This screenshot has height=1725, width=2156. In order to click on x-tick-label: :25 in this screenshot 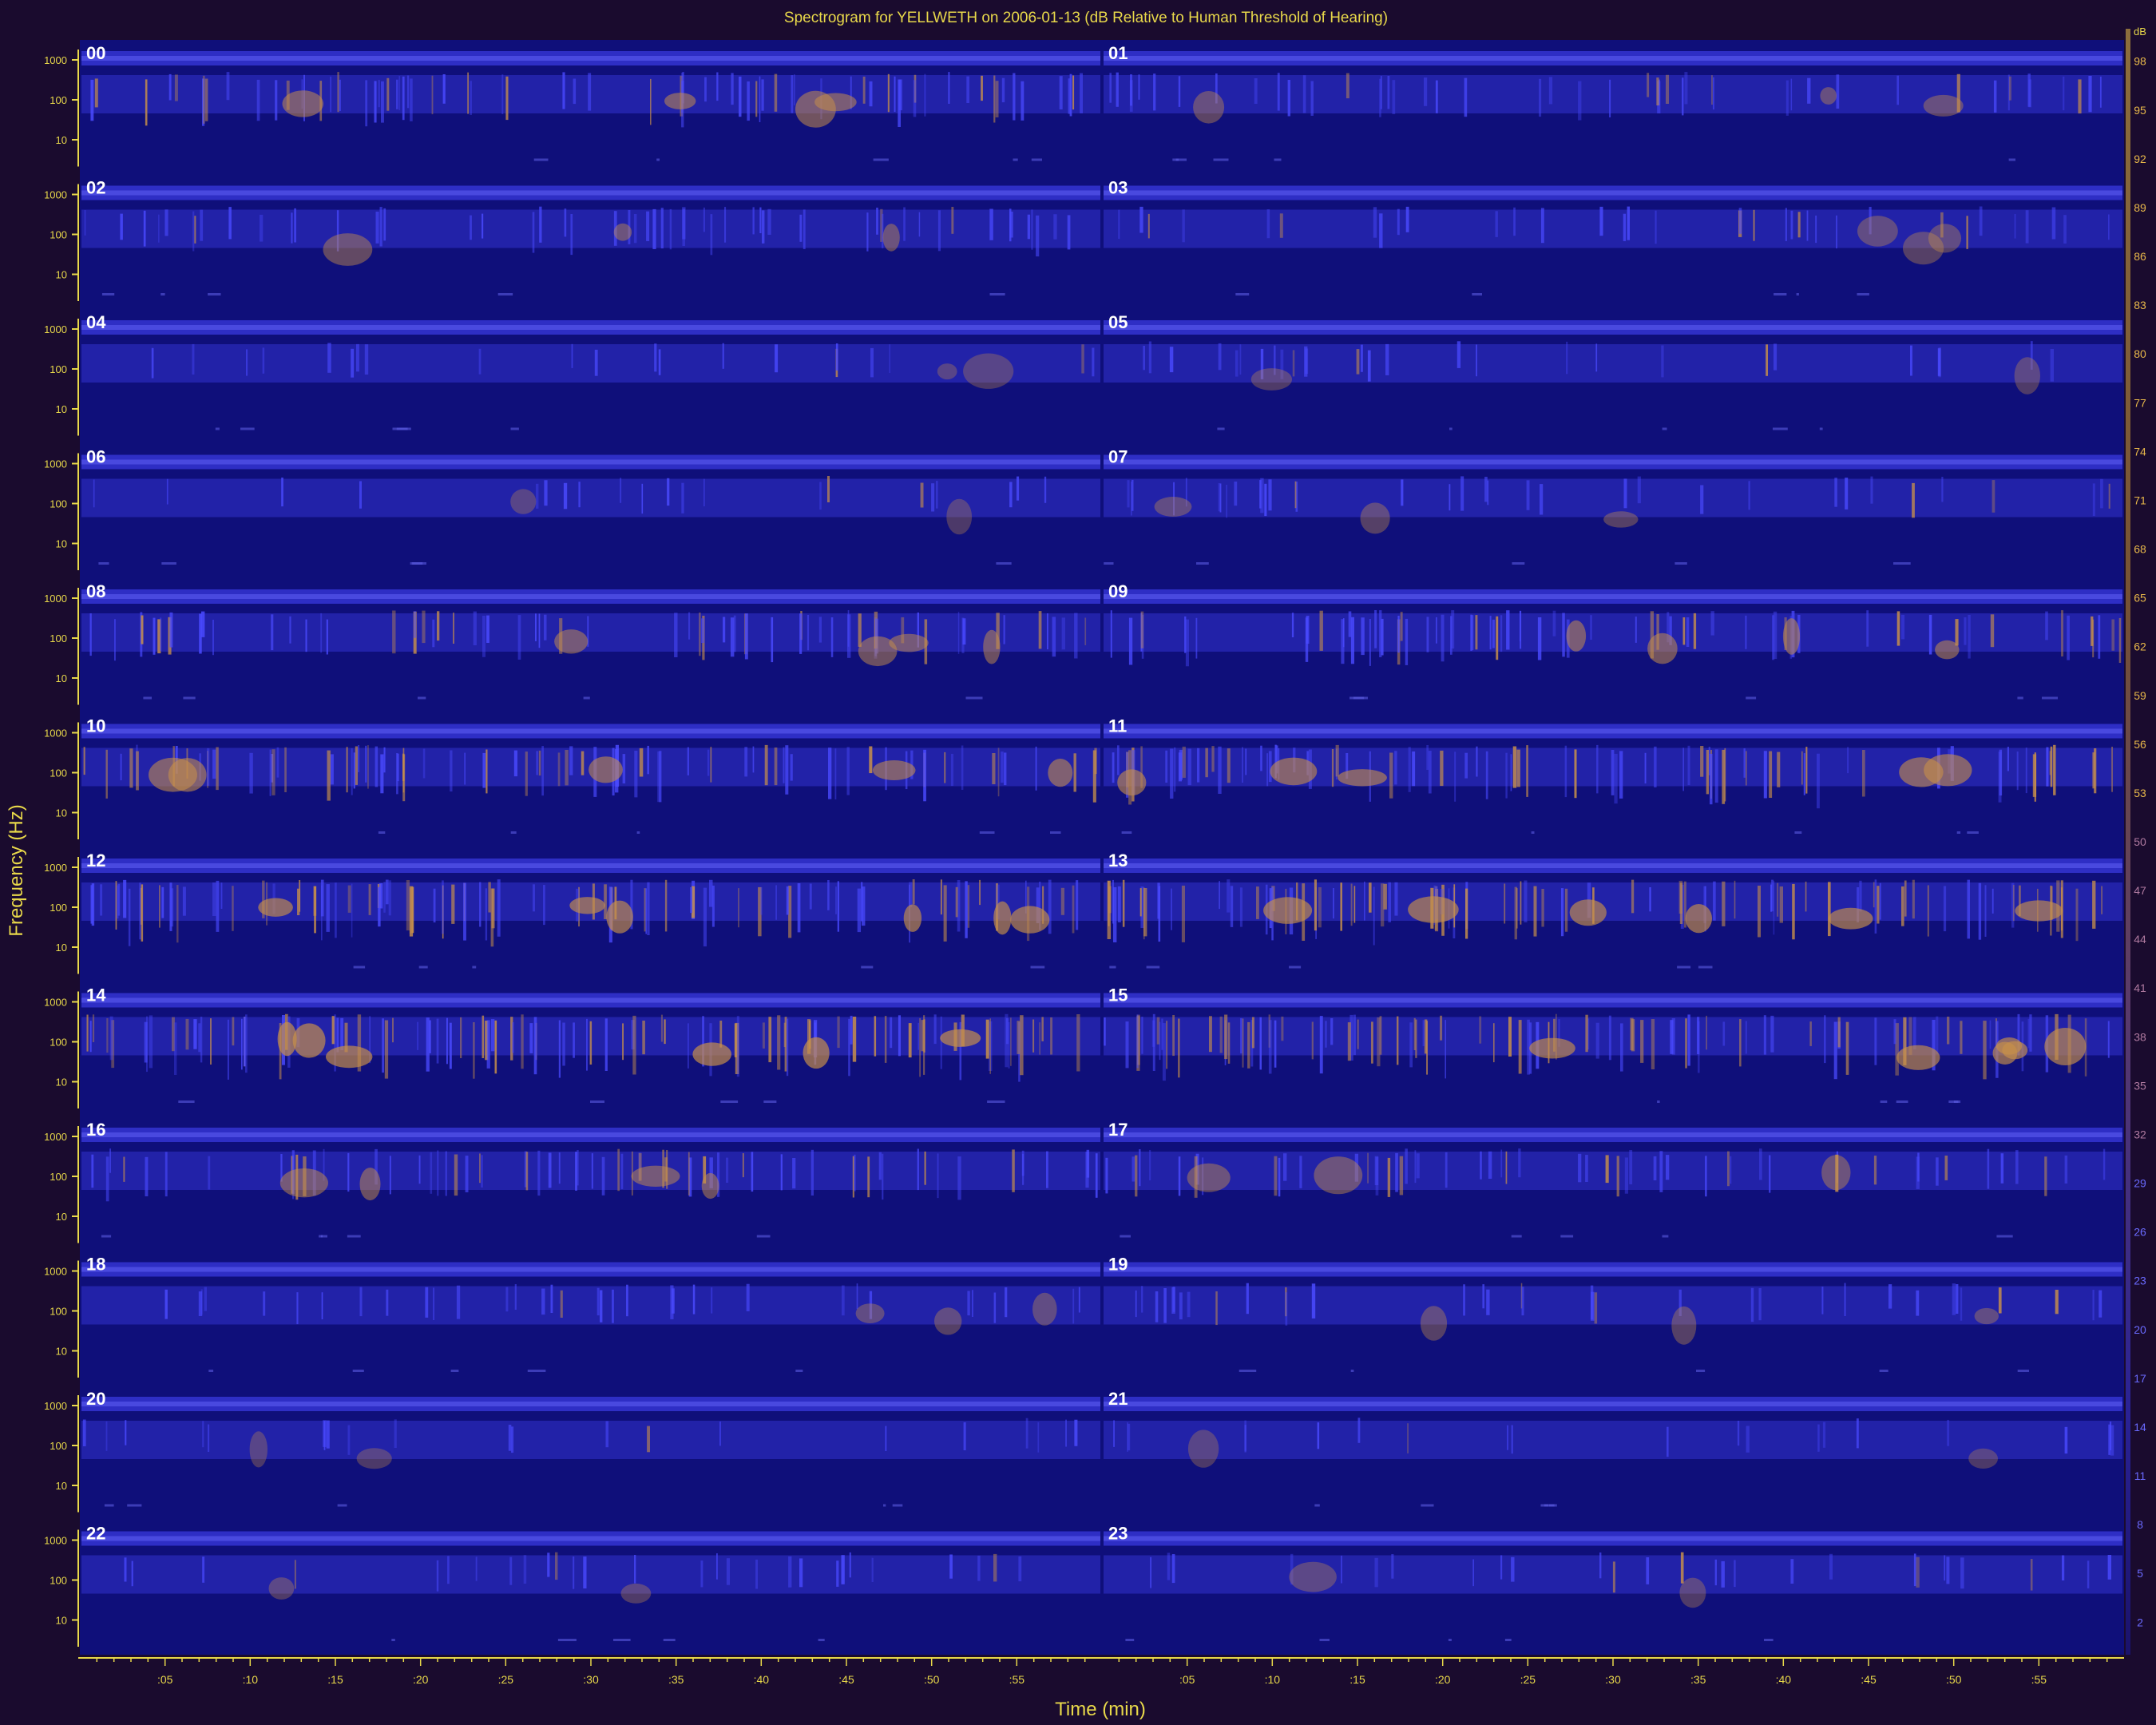, I will do `click(1528, 1680)`.